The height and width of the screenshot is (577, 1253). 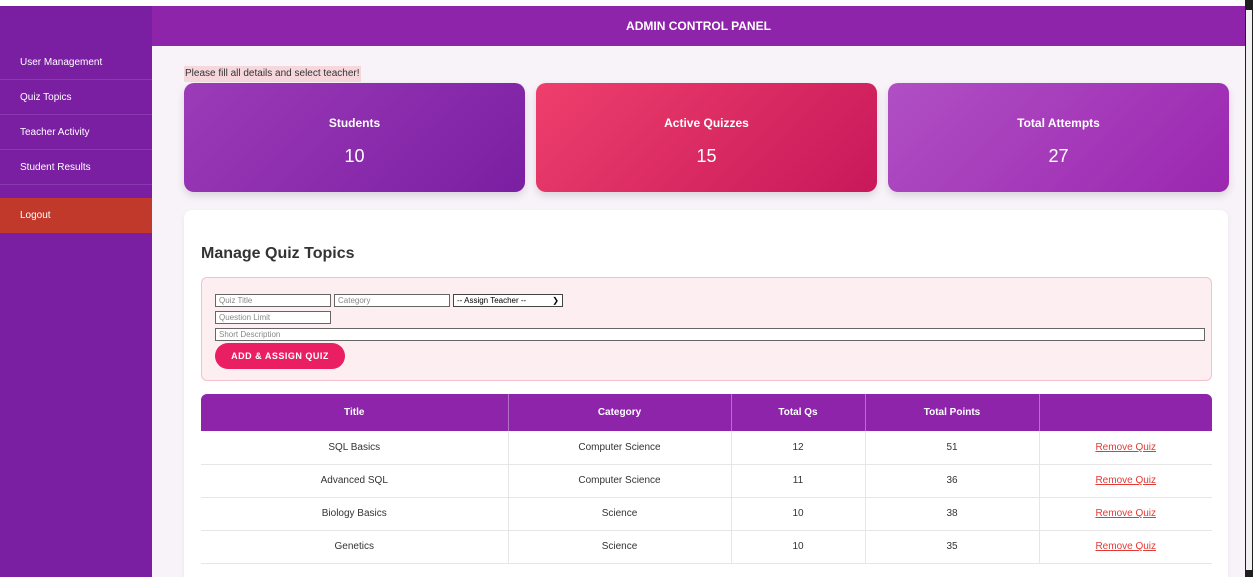 I want to click on cell-total-qs: 12, so click(x=798, y=448).